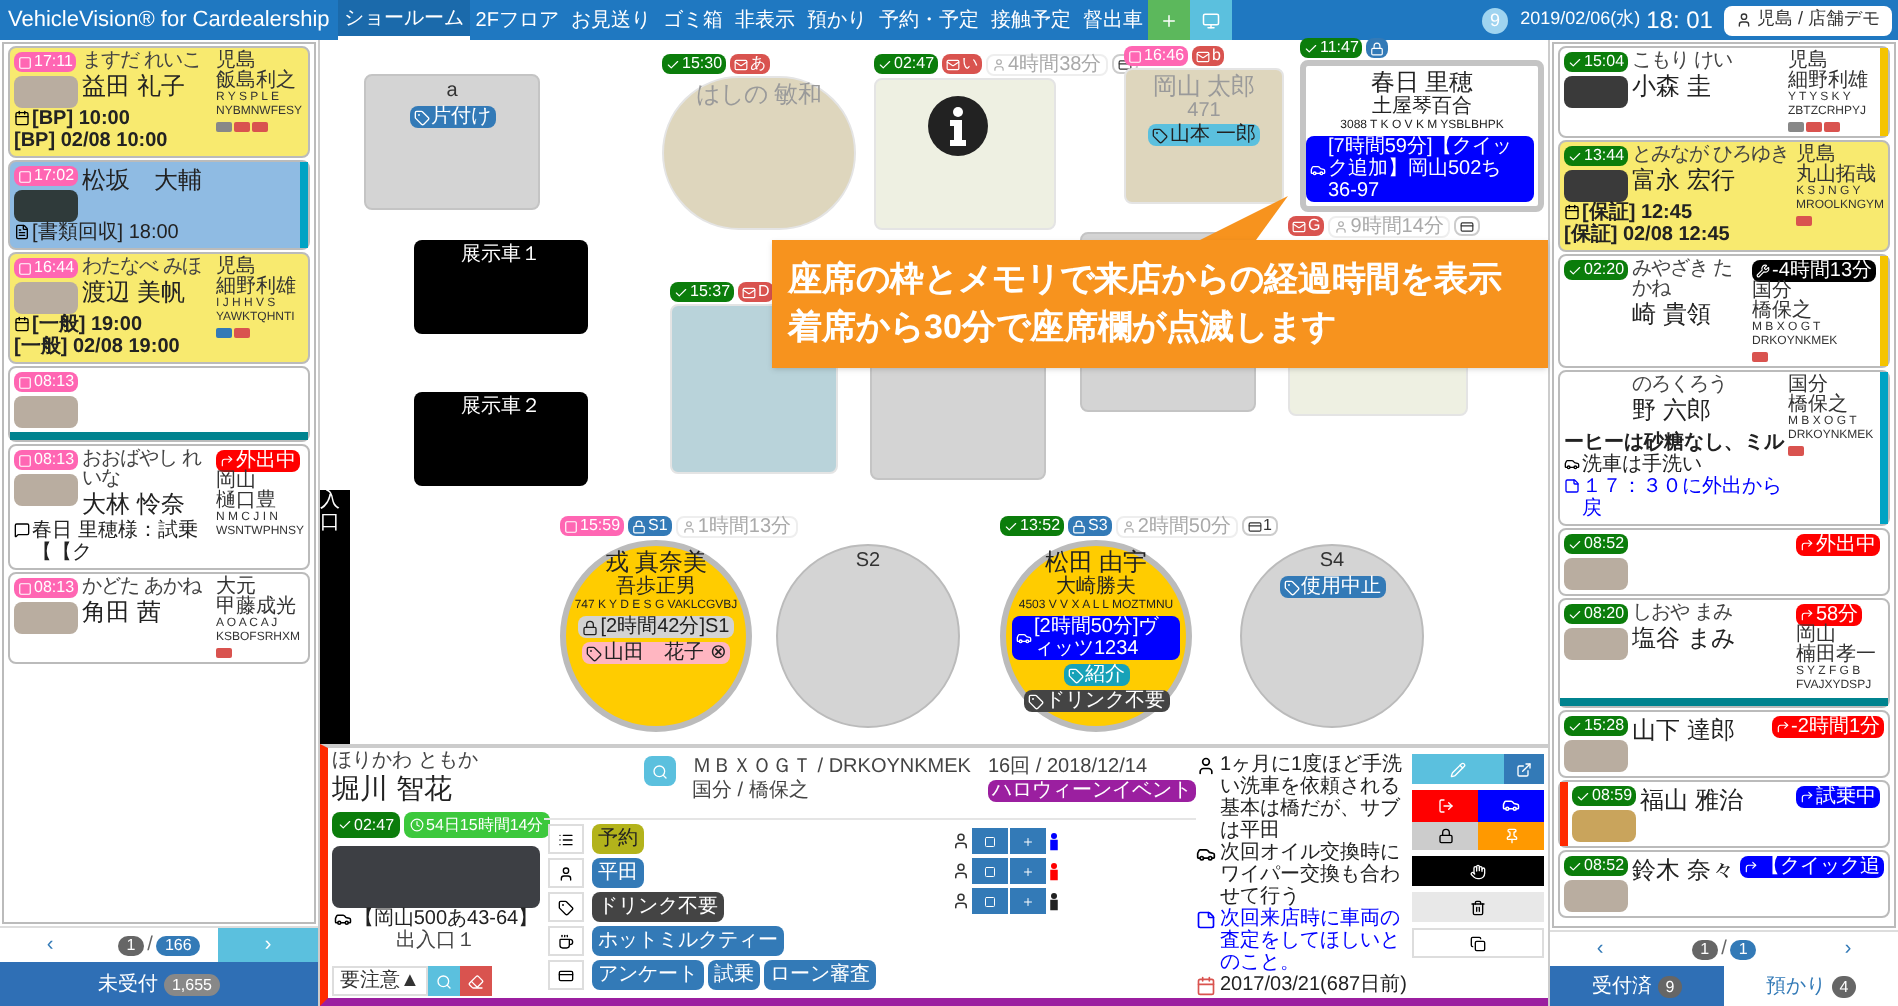 This screenshot has height=1006, width=1898. What do you see at coordinates (1637, 986) in the screenshot?
I see `list-tab: 受付済 9` at bounding box center [1637, 986].